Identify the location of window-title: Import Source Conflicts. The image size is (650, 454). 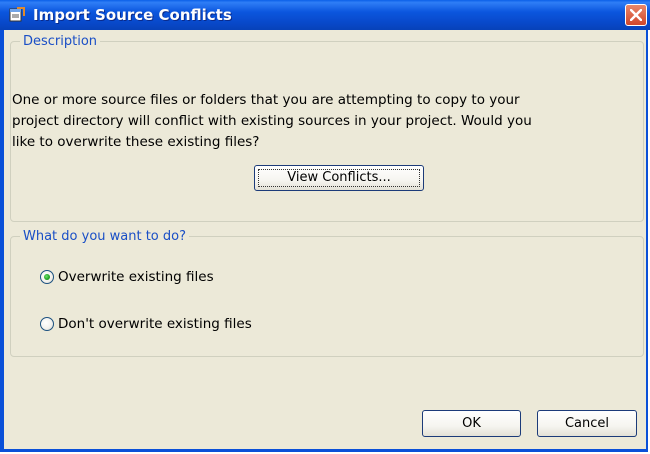
(132, 15).